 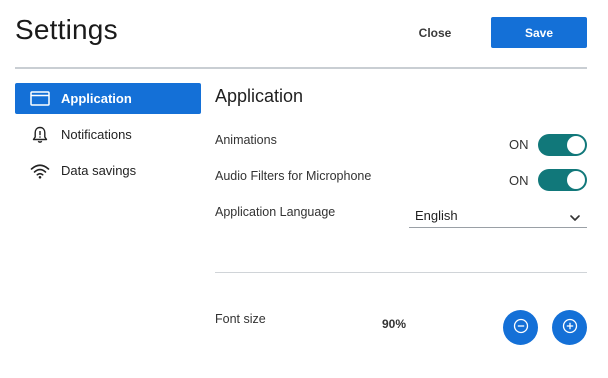 What do you see at coordinates (562, 180) in the screenshot?
I see `audio-filters-toggle` at bounding box center [562, 180].